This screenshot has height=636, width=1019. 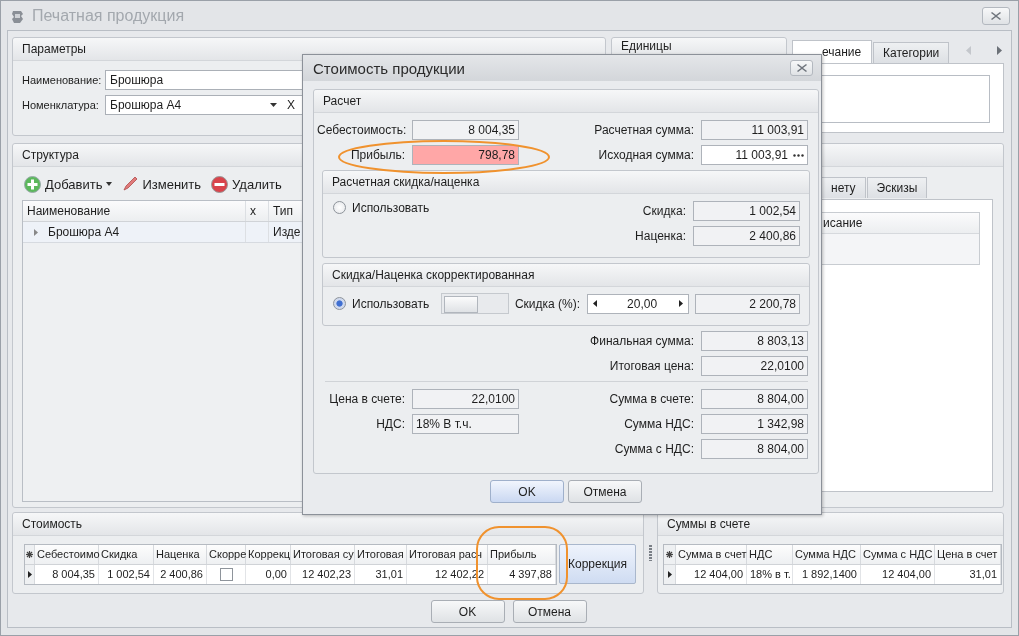 I want to click on splitter-grip, so click(x=650, y=553).